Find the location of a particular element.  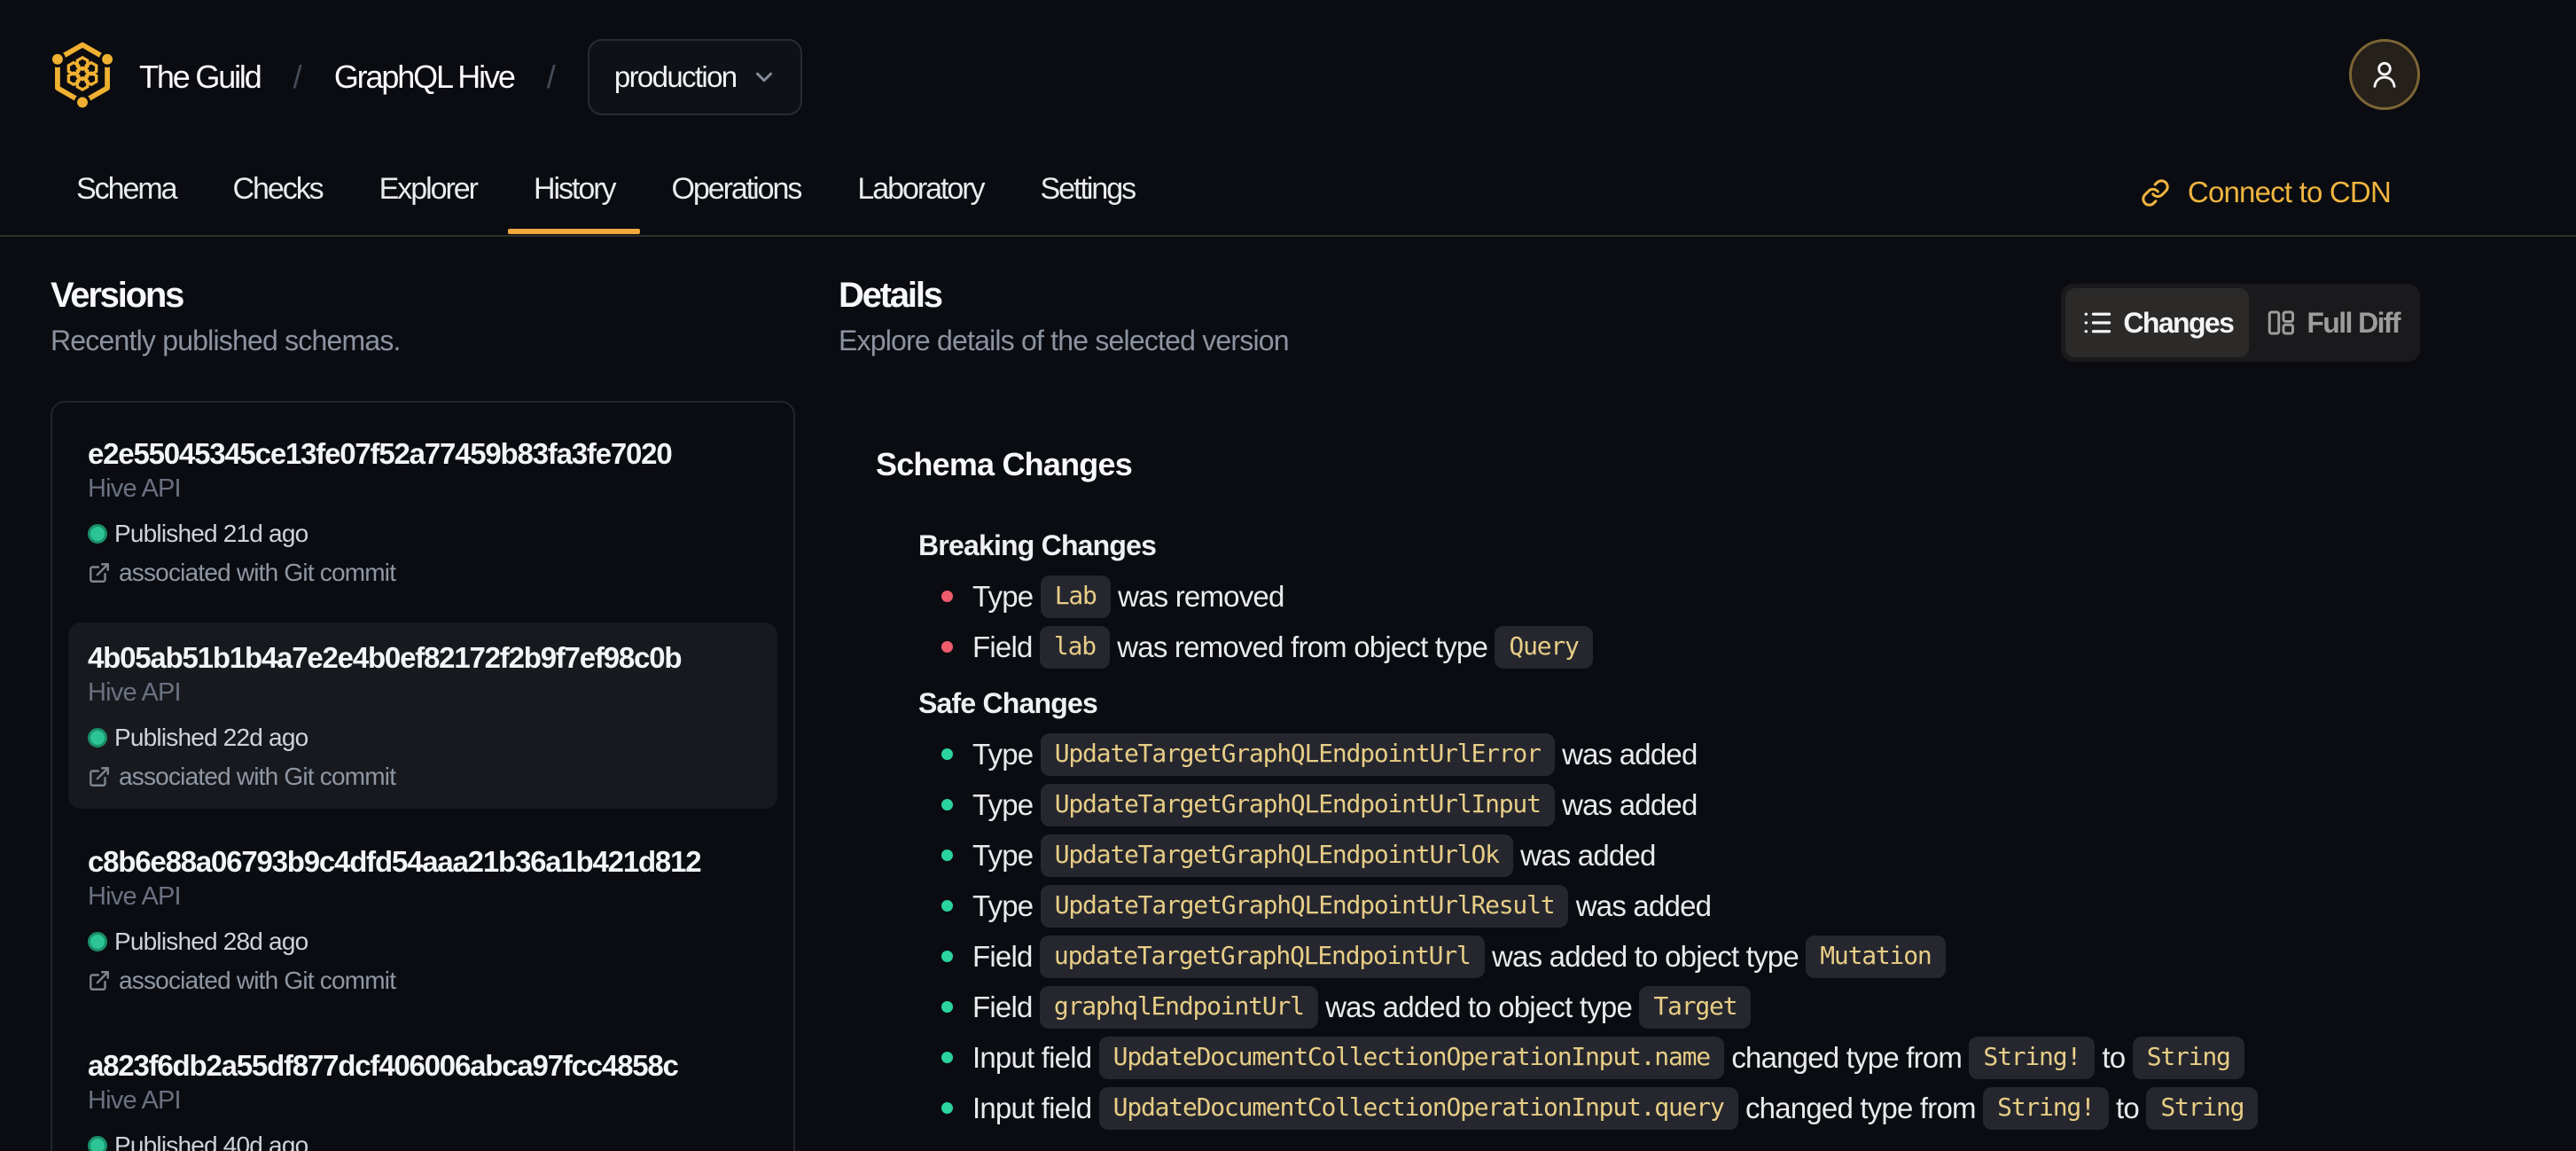

connect-to-cdn-link: Connect to CDN is located at coordinates (2266, 192).